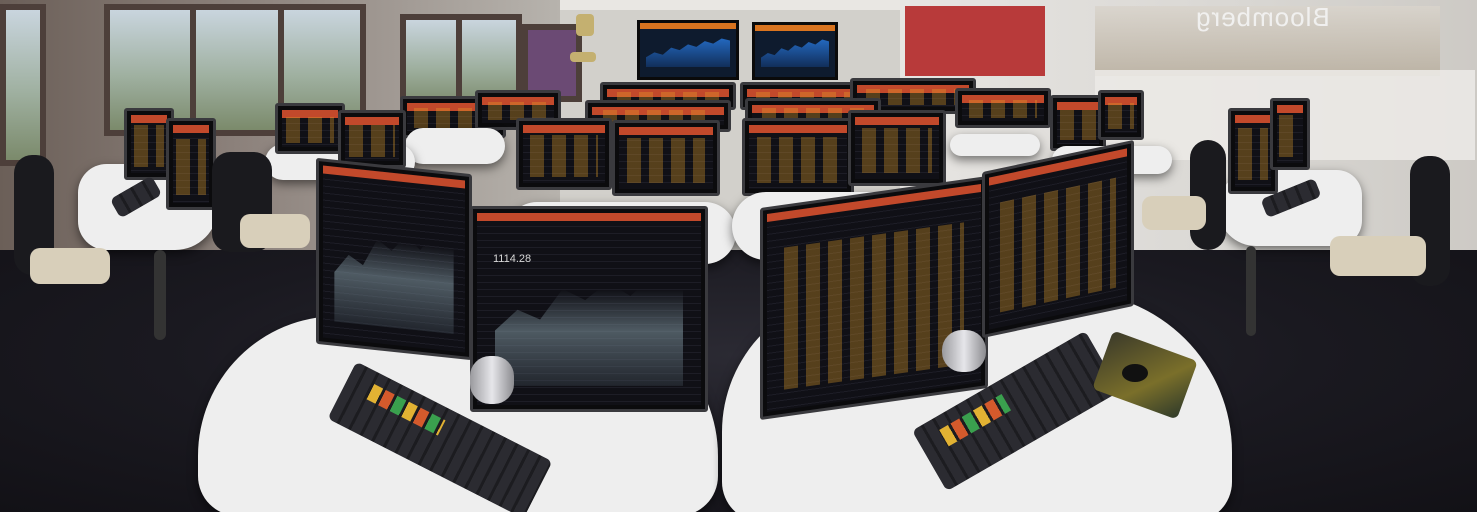  What do you see at coordinates (455, 146) in the screenshot?
I see `desk-back-left` at bounding box center [455, 146].